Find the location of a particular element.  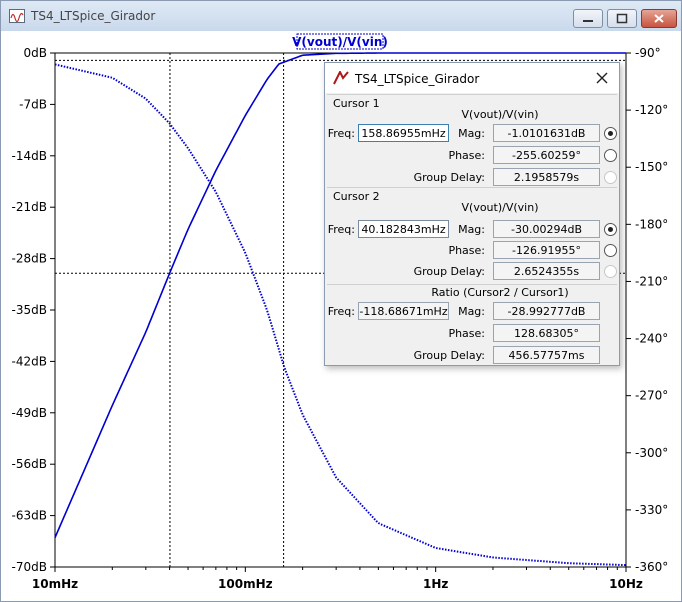

left-tick-label: -14dB is located at coordinates (29, 156).